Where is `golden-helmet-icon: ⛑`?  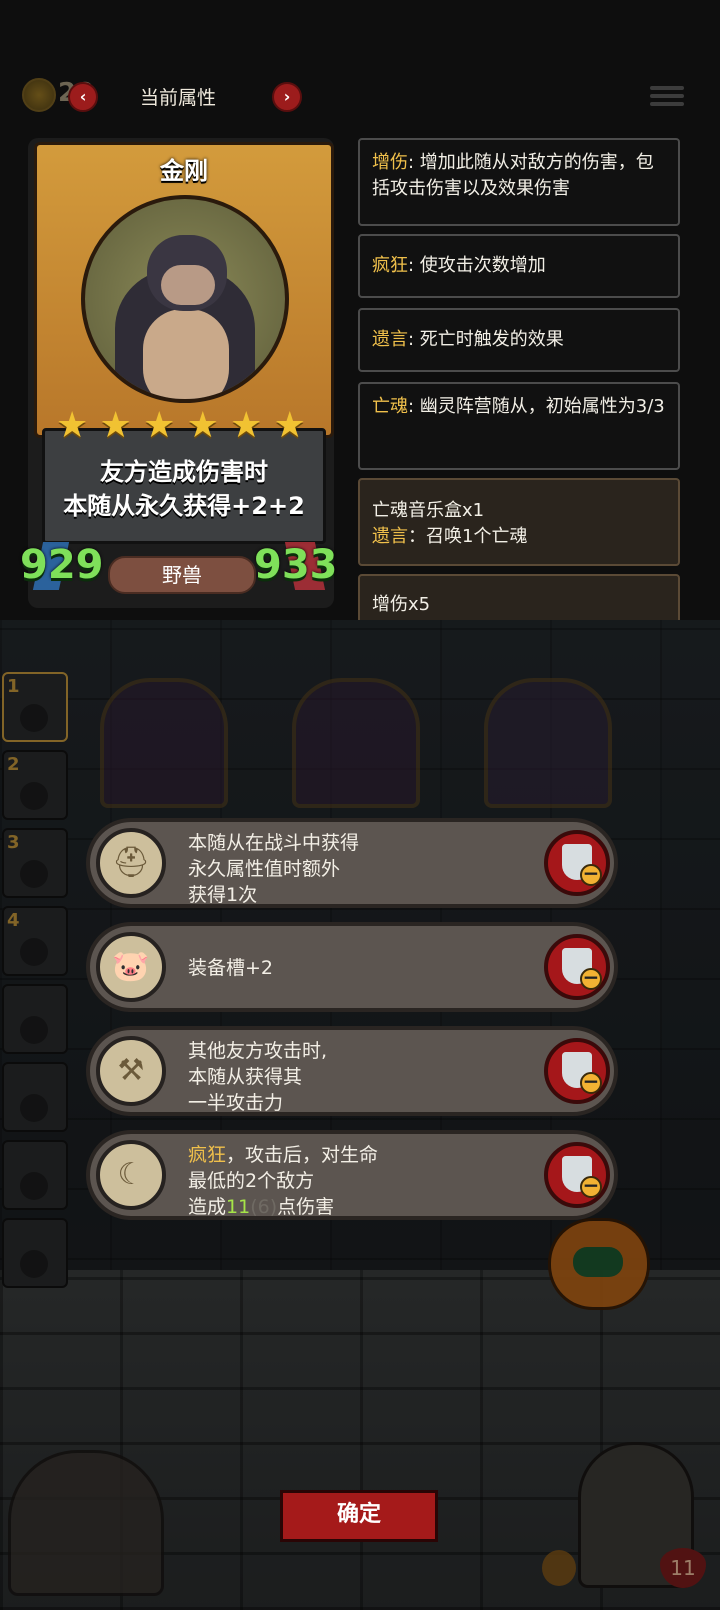 golden-helmet-icon: ⛑ is located at coordinates (131, 863).